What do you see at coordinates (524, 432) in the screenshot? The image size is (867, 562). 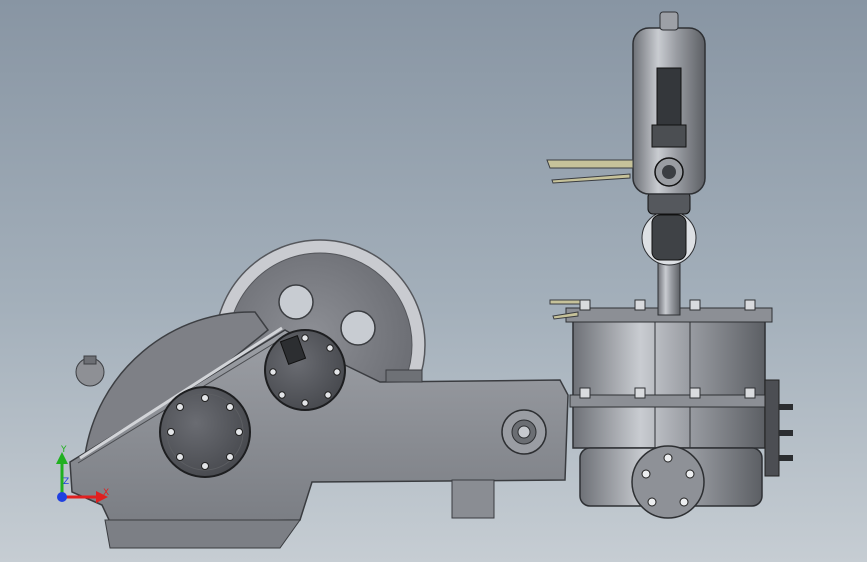 I see `crosshead-port` at bounding box center [524, 432].